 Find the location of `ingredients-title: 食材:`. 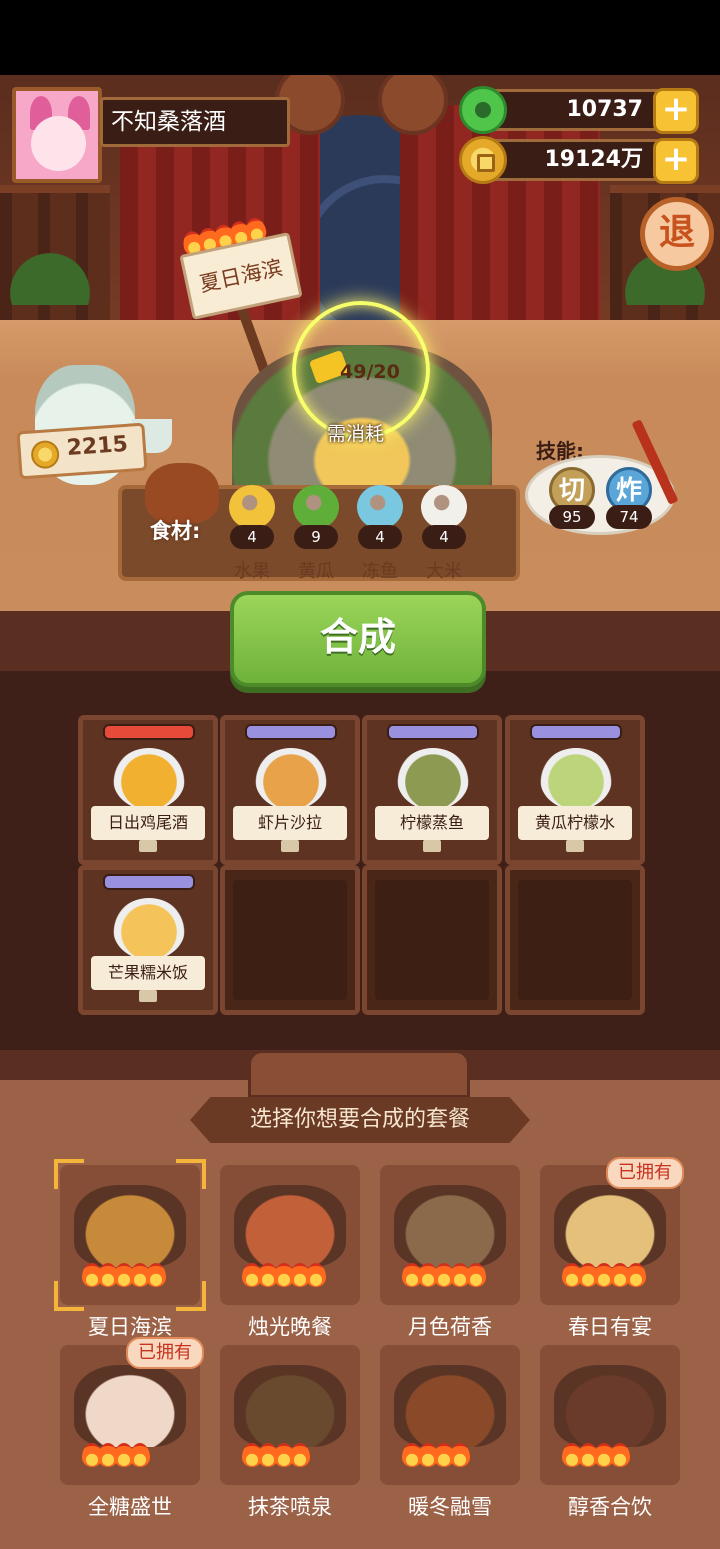

ingredients-title: 食材: is located at coordinates (175, 531).